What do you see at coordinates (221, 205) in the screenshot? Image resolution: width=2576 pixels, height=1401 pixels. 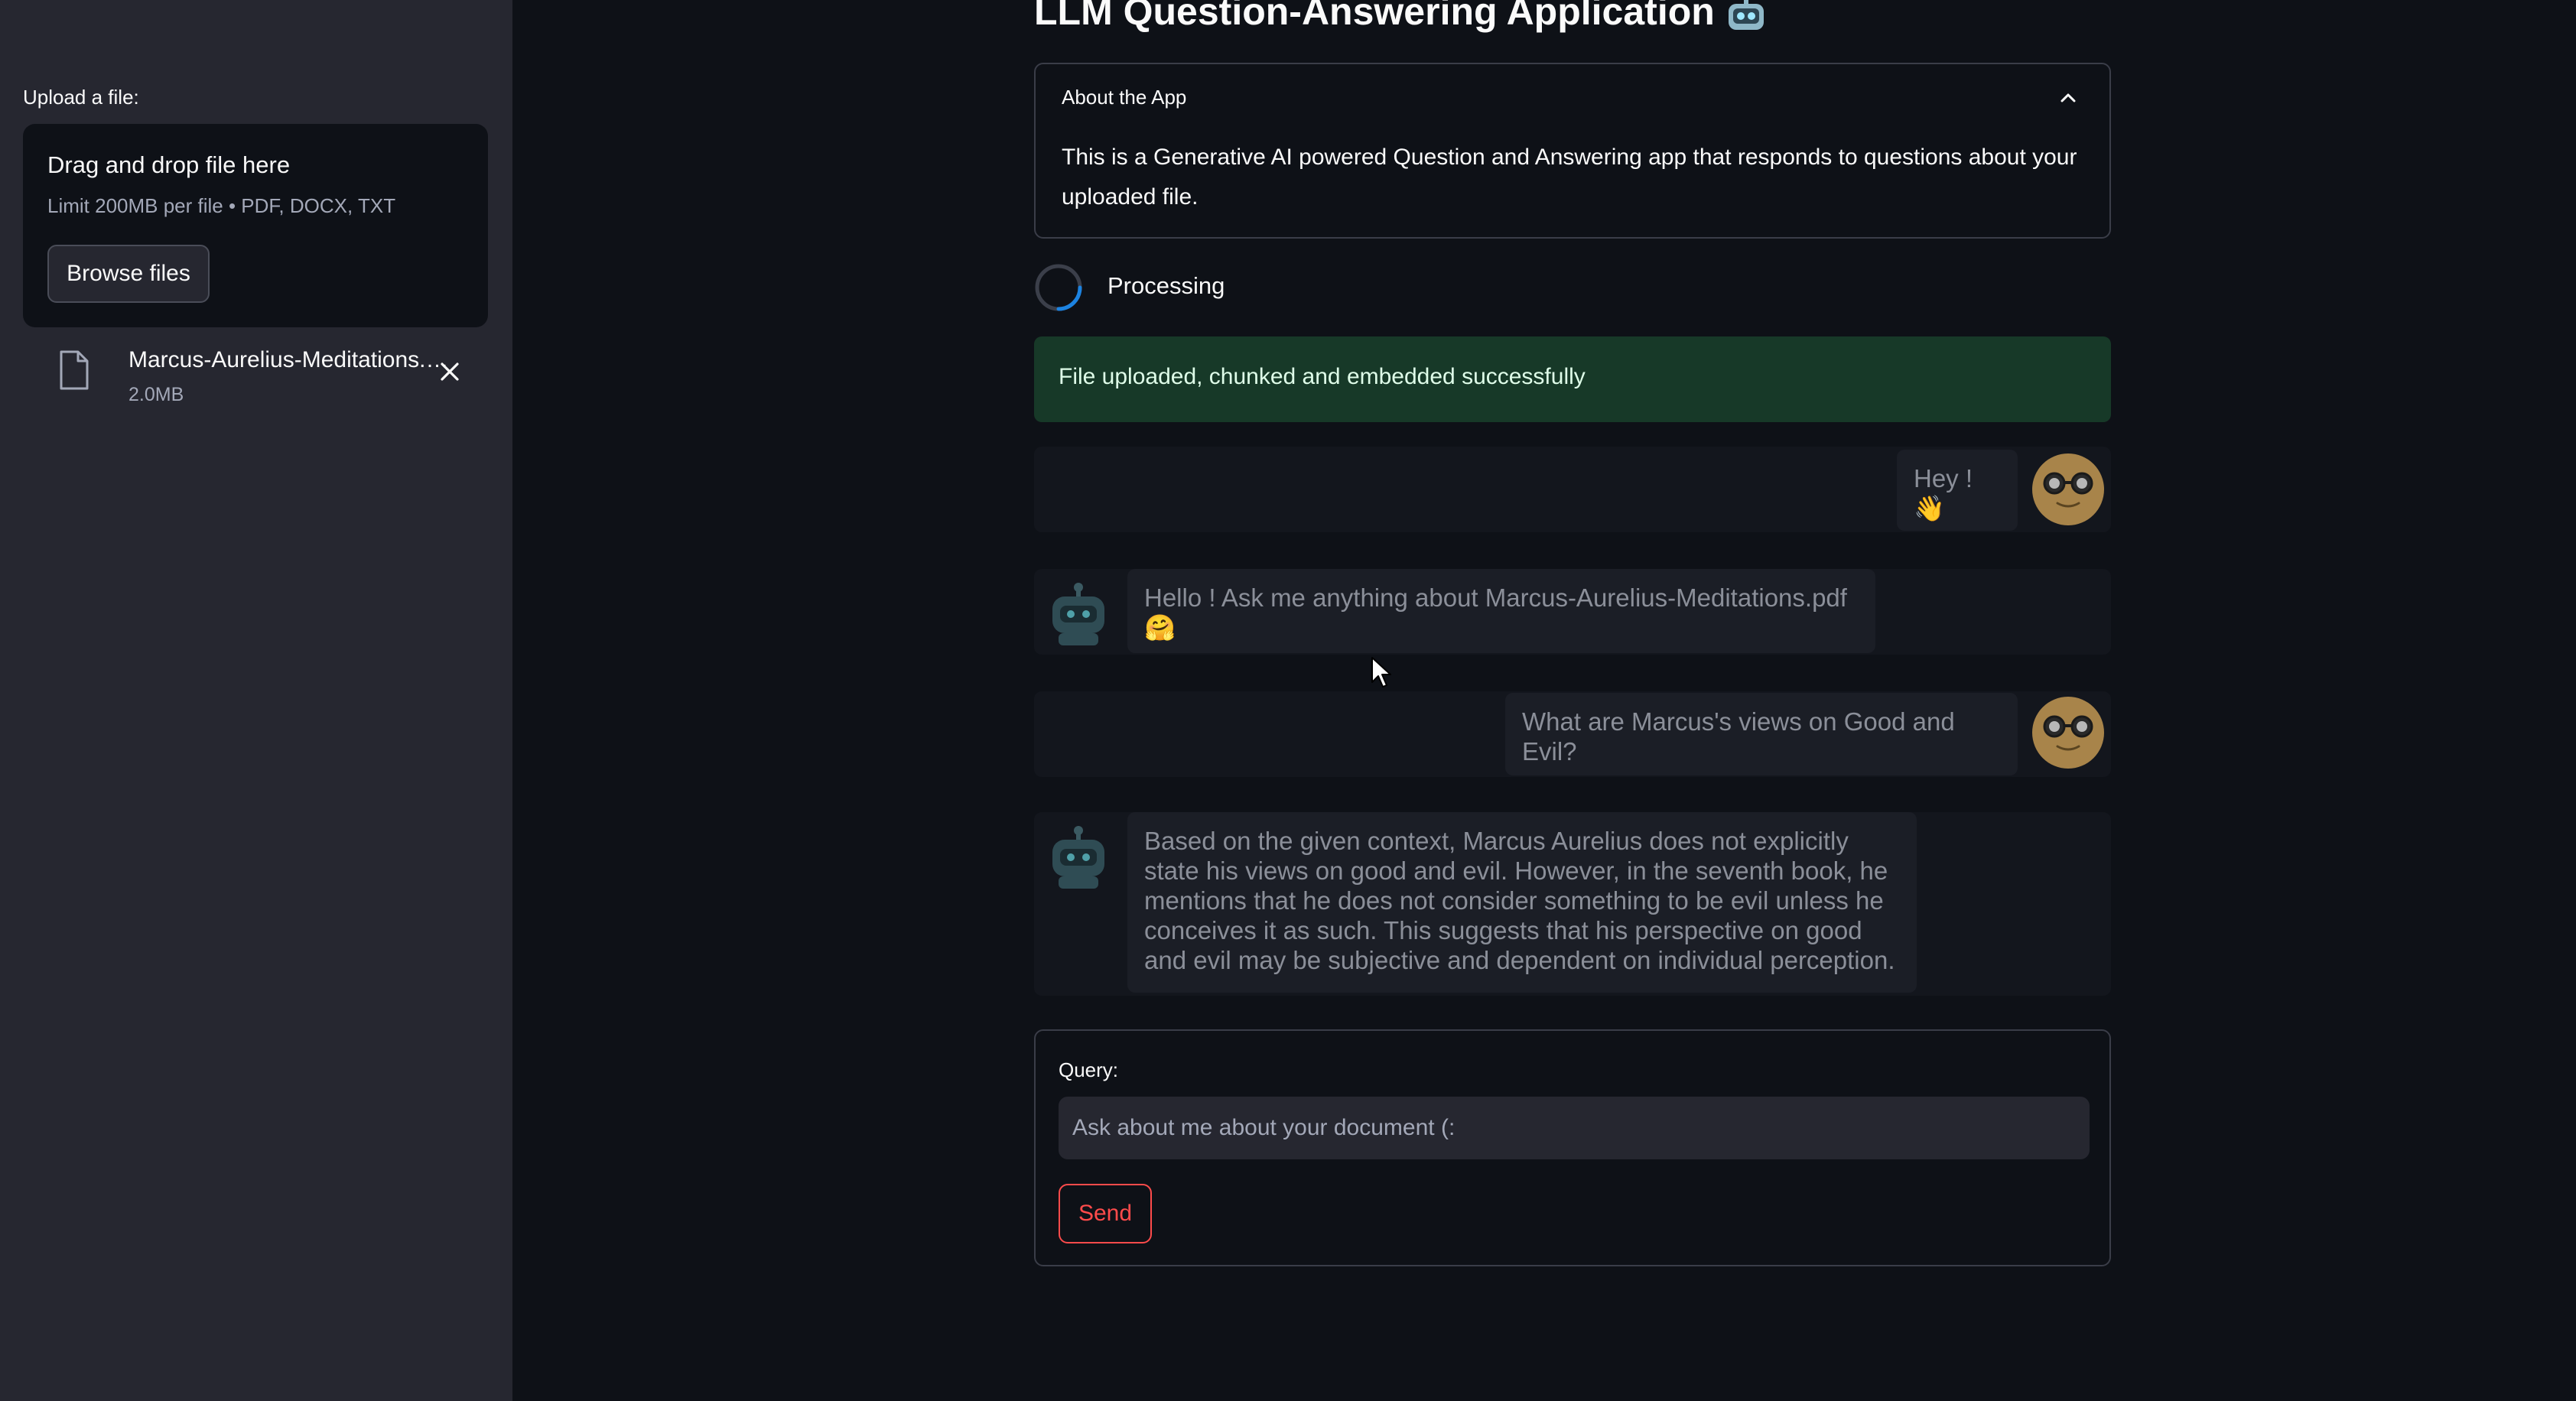 I see `dropzone-limit-text: Limit 200MB per file • PDF, DOCX, TXT` at bounding box center [221, 205].